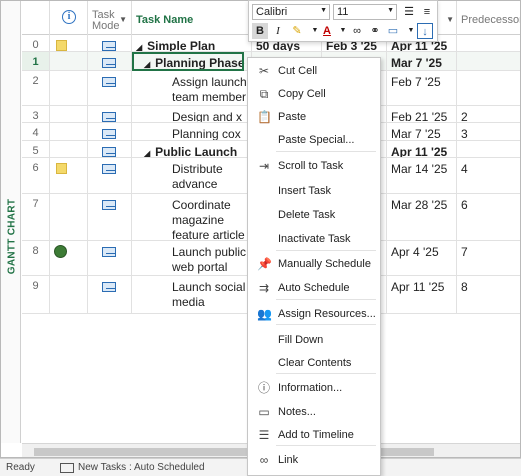 This screenshot has height=476, width=521. I want to click on scroll-down-icon: ↓, so click(425, 31).